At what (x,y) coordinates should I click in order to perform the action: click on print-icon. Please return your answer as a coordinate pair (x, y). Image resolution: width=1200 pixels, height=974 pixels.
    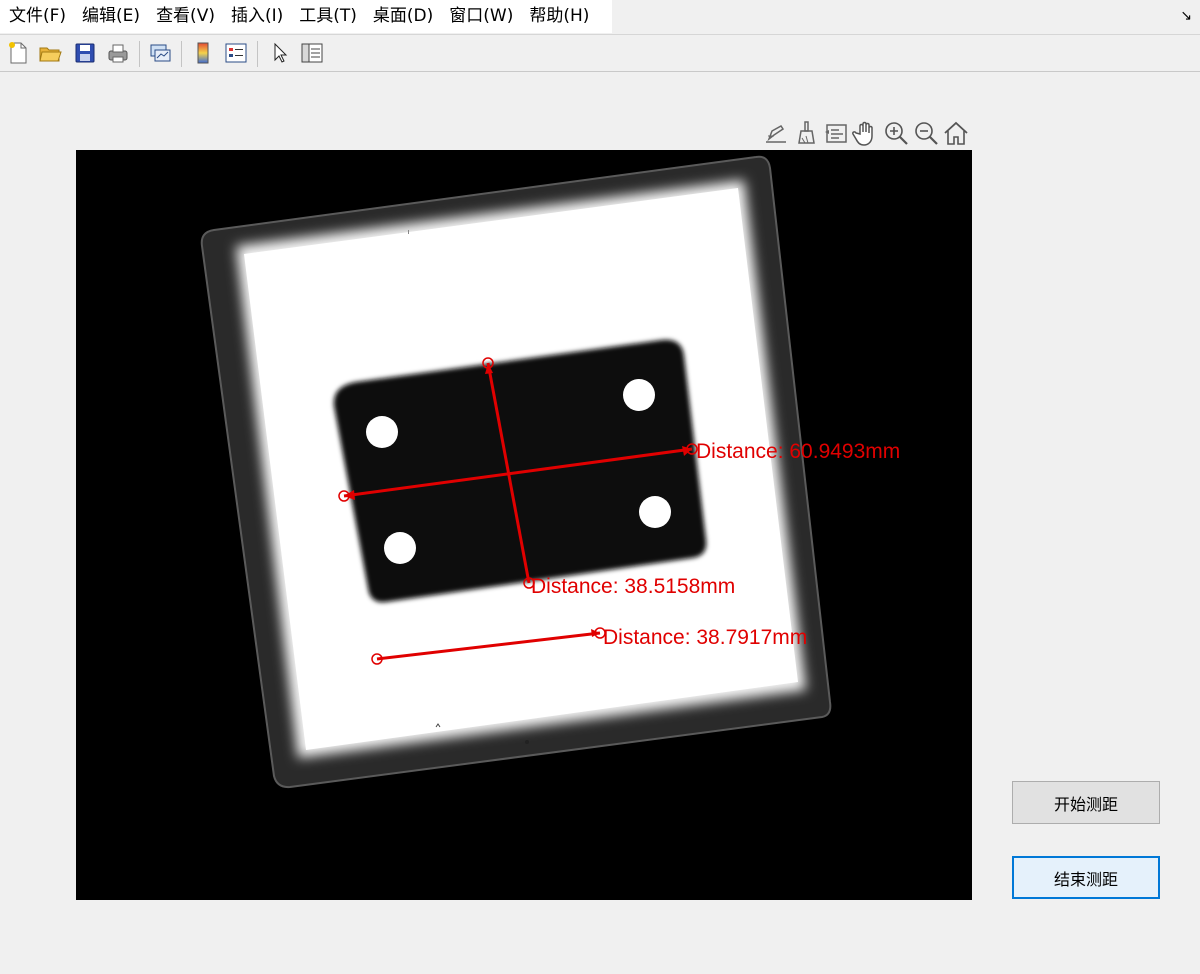
    Looking at the image, I should click on (118, 53).